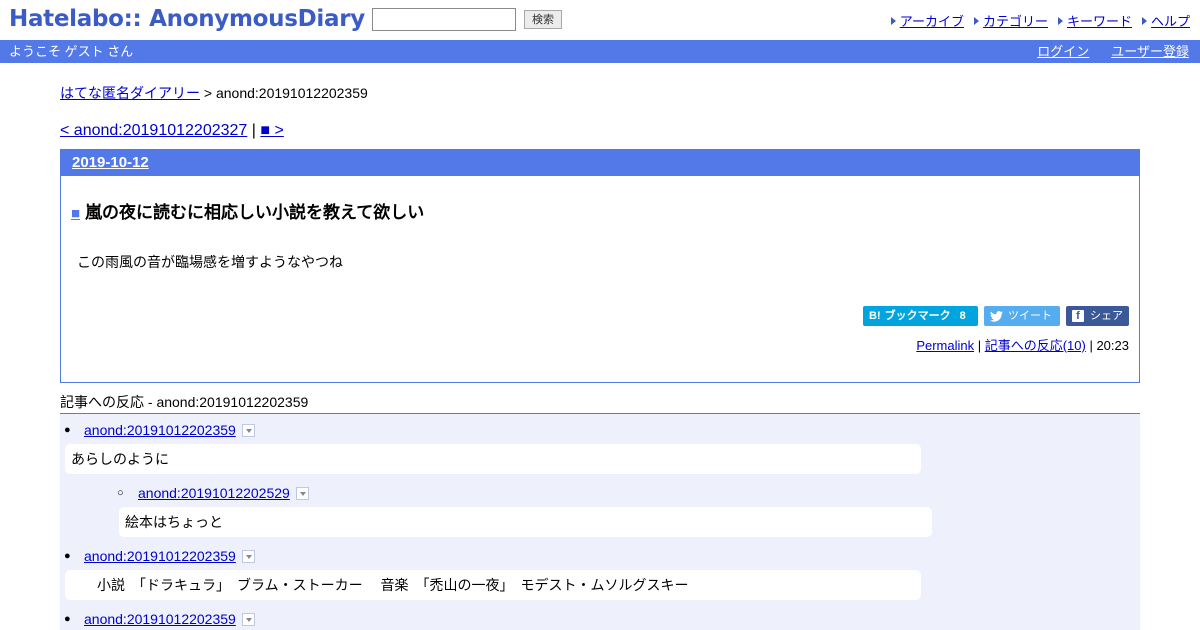  Describe the element at coordinates (932, 20) in the screenshot. I see `nav-archive-link: アーカイブ` at that location.